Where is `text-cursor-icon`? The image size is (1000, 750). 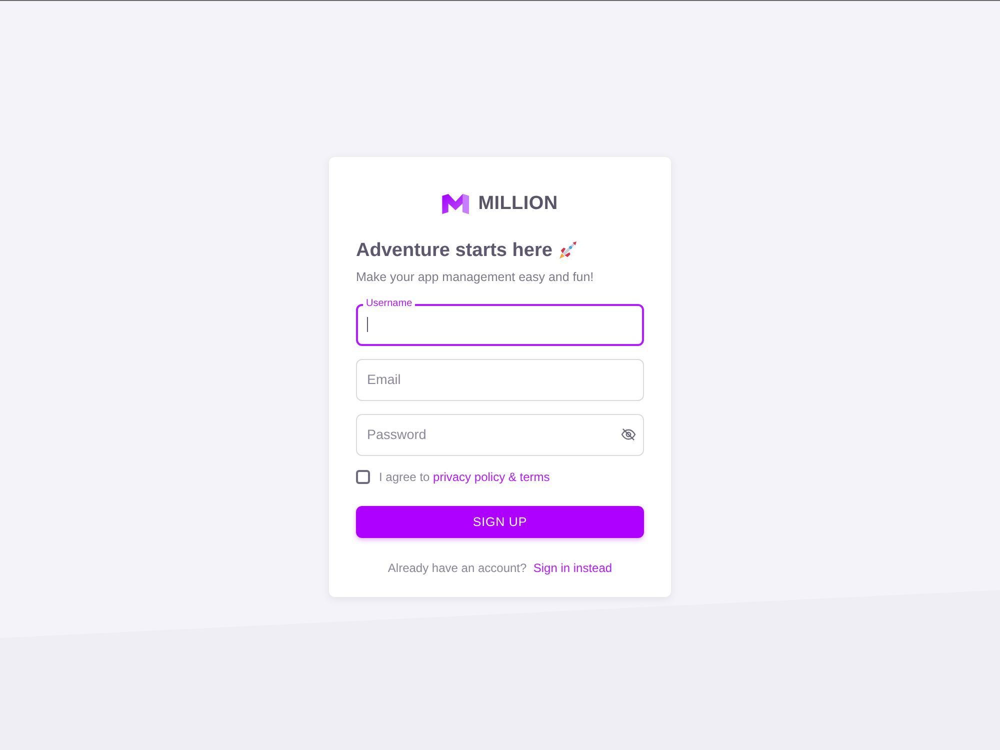
text-cursor-icon is located at coordinates (367, 324).